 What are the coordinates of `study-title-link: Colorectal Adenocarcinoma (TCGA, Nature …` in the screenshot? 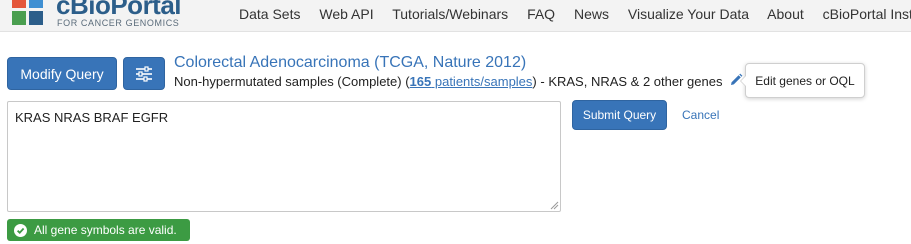 It's located at (350, 63).